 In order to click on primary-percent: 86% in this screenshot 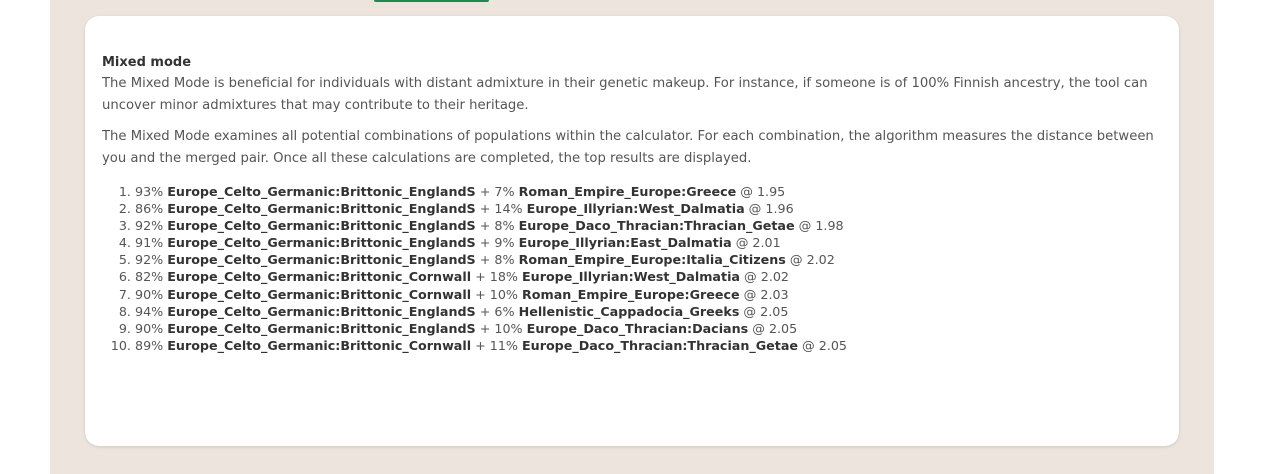, I will do `click(149, 209)`.